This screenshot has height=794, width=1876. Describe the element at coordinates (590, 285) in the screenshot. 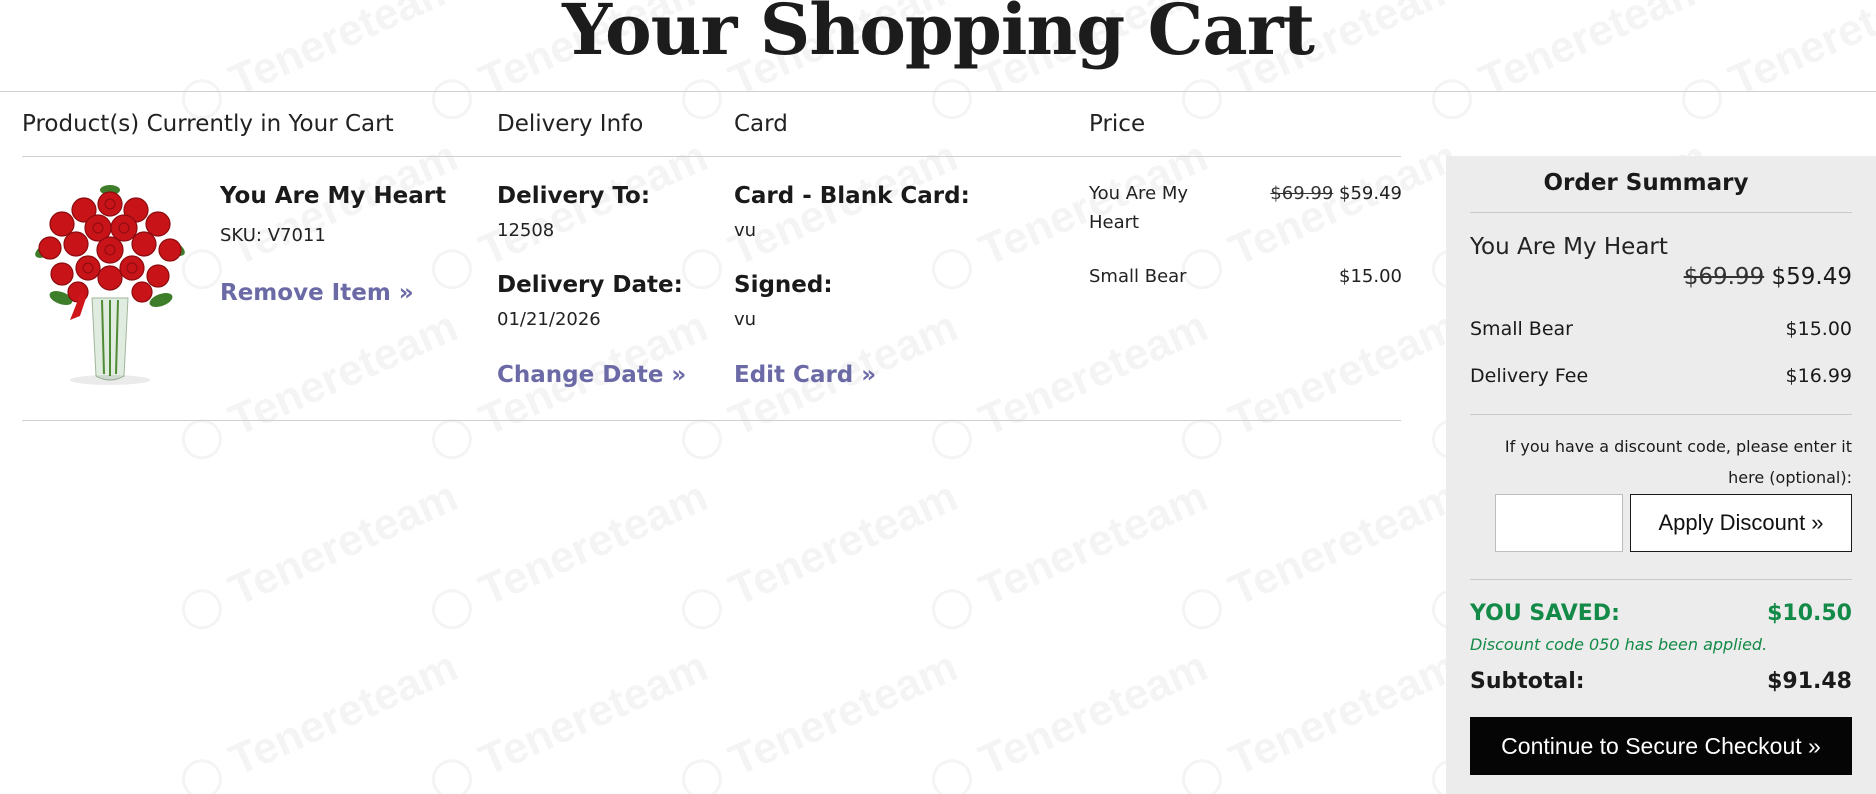

I see `delivery-date-label: Delivery Date:` at that location.